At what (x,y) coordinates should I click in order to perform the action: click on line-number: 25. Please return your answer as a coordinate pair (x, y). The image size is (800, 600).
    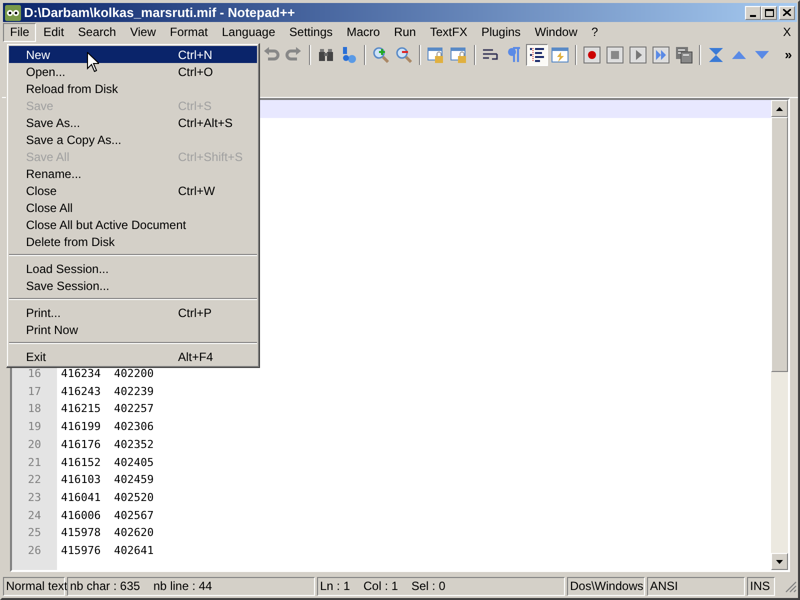
    Looking at the image, I should click on (34, 533).